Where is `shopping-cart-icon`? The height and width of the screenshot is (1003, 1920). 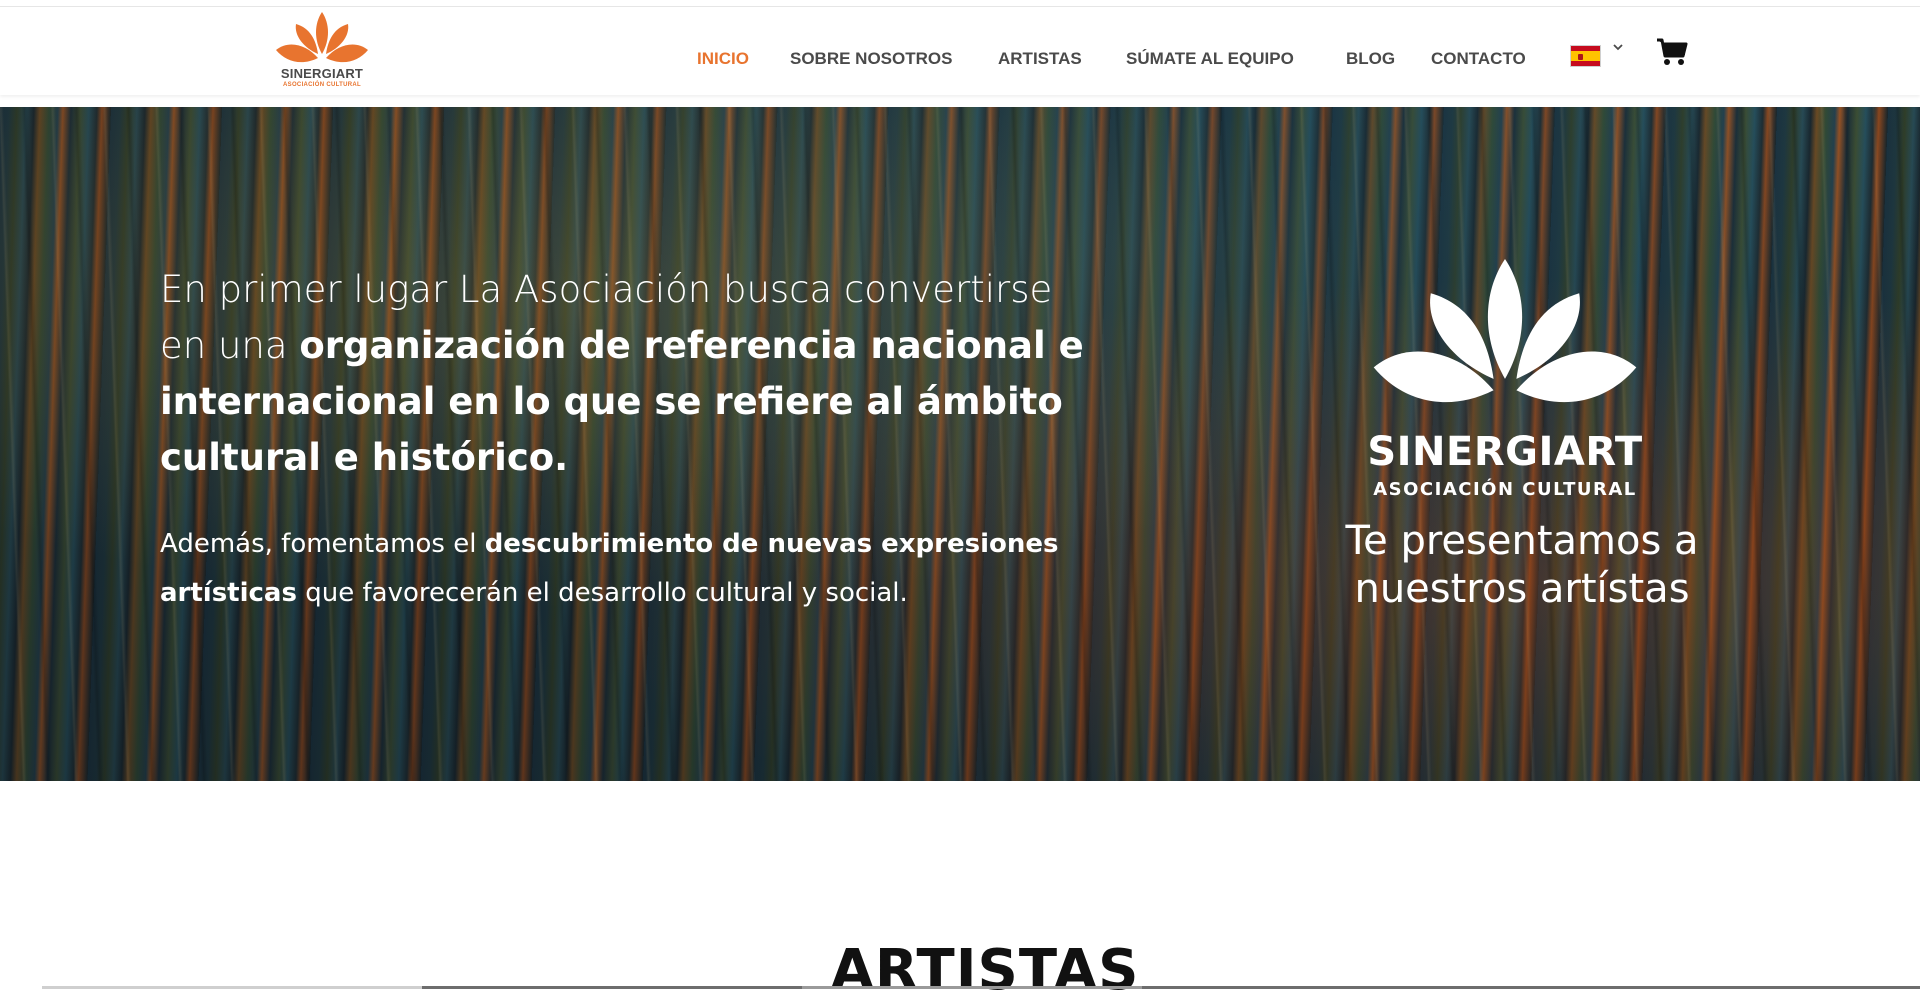
shopping-cart-icon is located at coordinates (1672, 52).